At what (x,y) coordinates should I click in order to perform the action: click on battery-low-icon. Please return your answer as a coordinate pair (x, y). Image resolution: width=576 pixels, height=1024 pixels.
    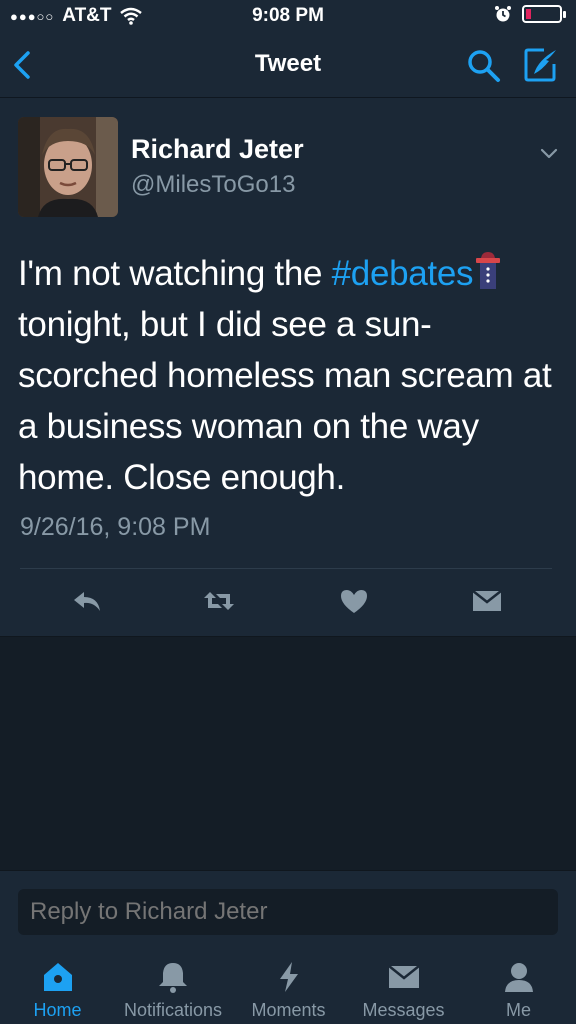
    Looking at the image, I should click on (544, 14).